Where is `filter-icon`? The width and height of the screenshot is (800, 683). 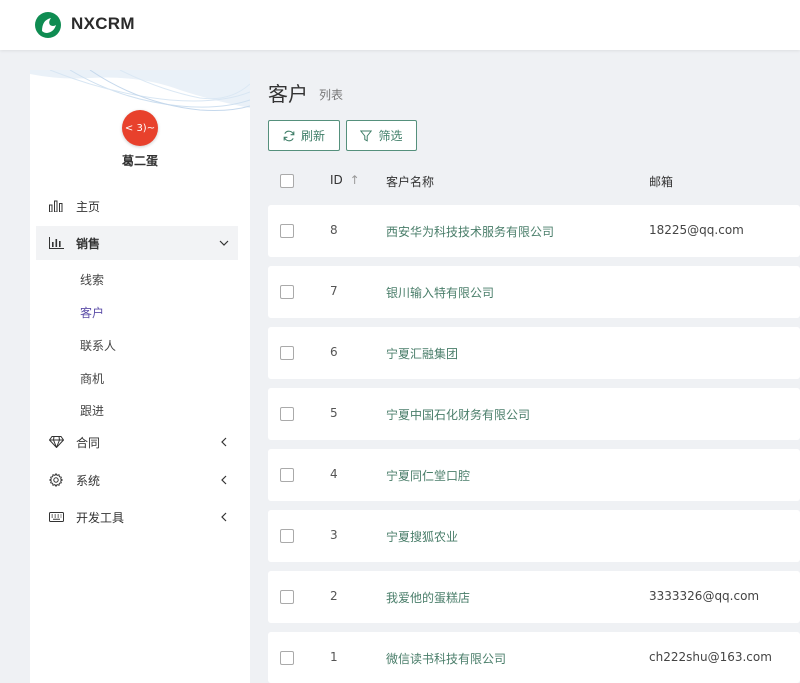 filter-icon is located at coordinates (366, 136).